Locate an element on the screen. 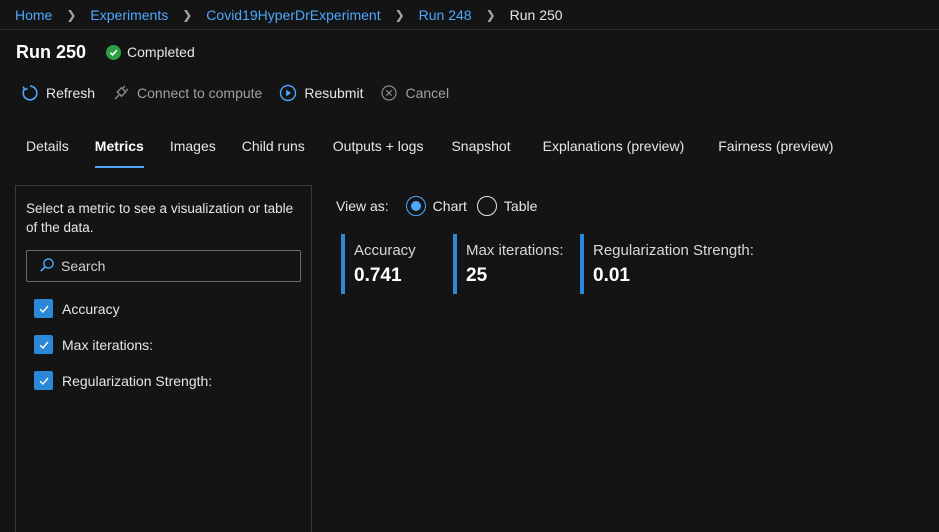 The image size is (939, 532). refresh-icon is located at coordinates (30, 93).